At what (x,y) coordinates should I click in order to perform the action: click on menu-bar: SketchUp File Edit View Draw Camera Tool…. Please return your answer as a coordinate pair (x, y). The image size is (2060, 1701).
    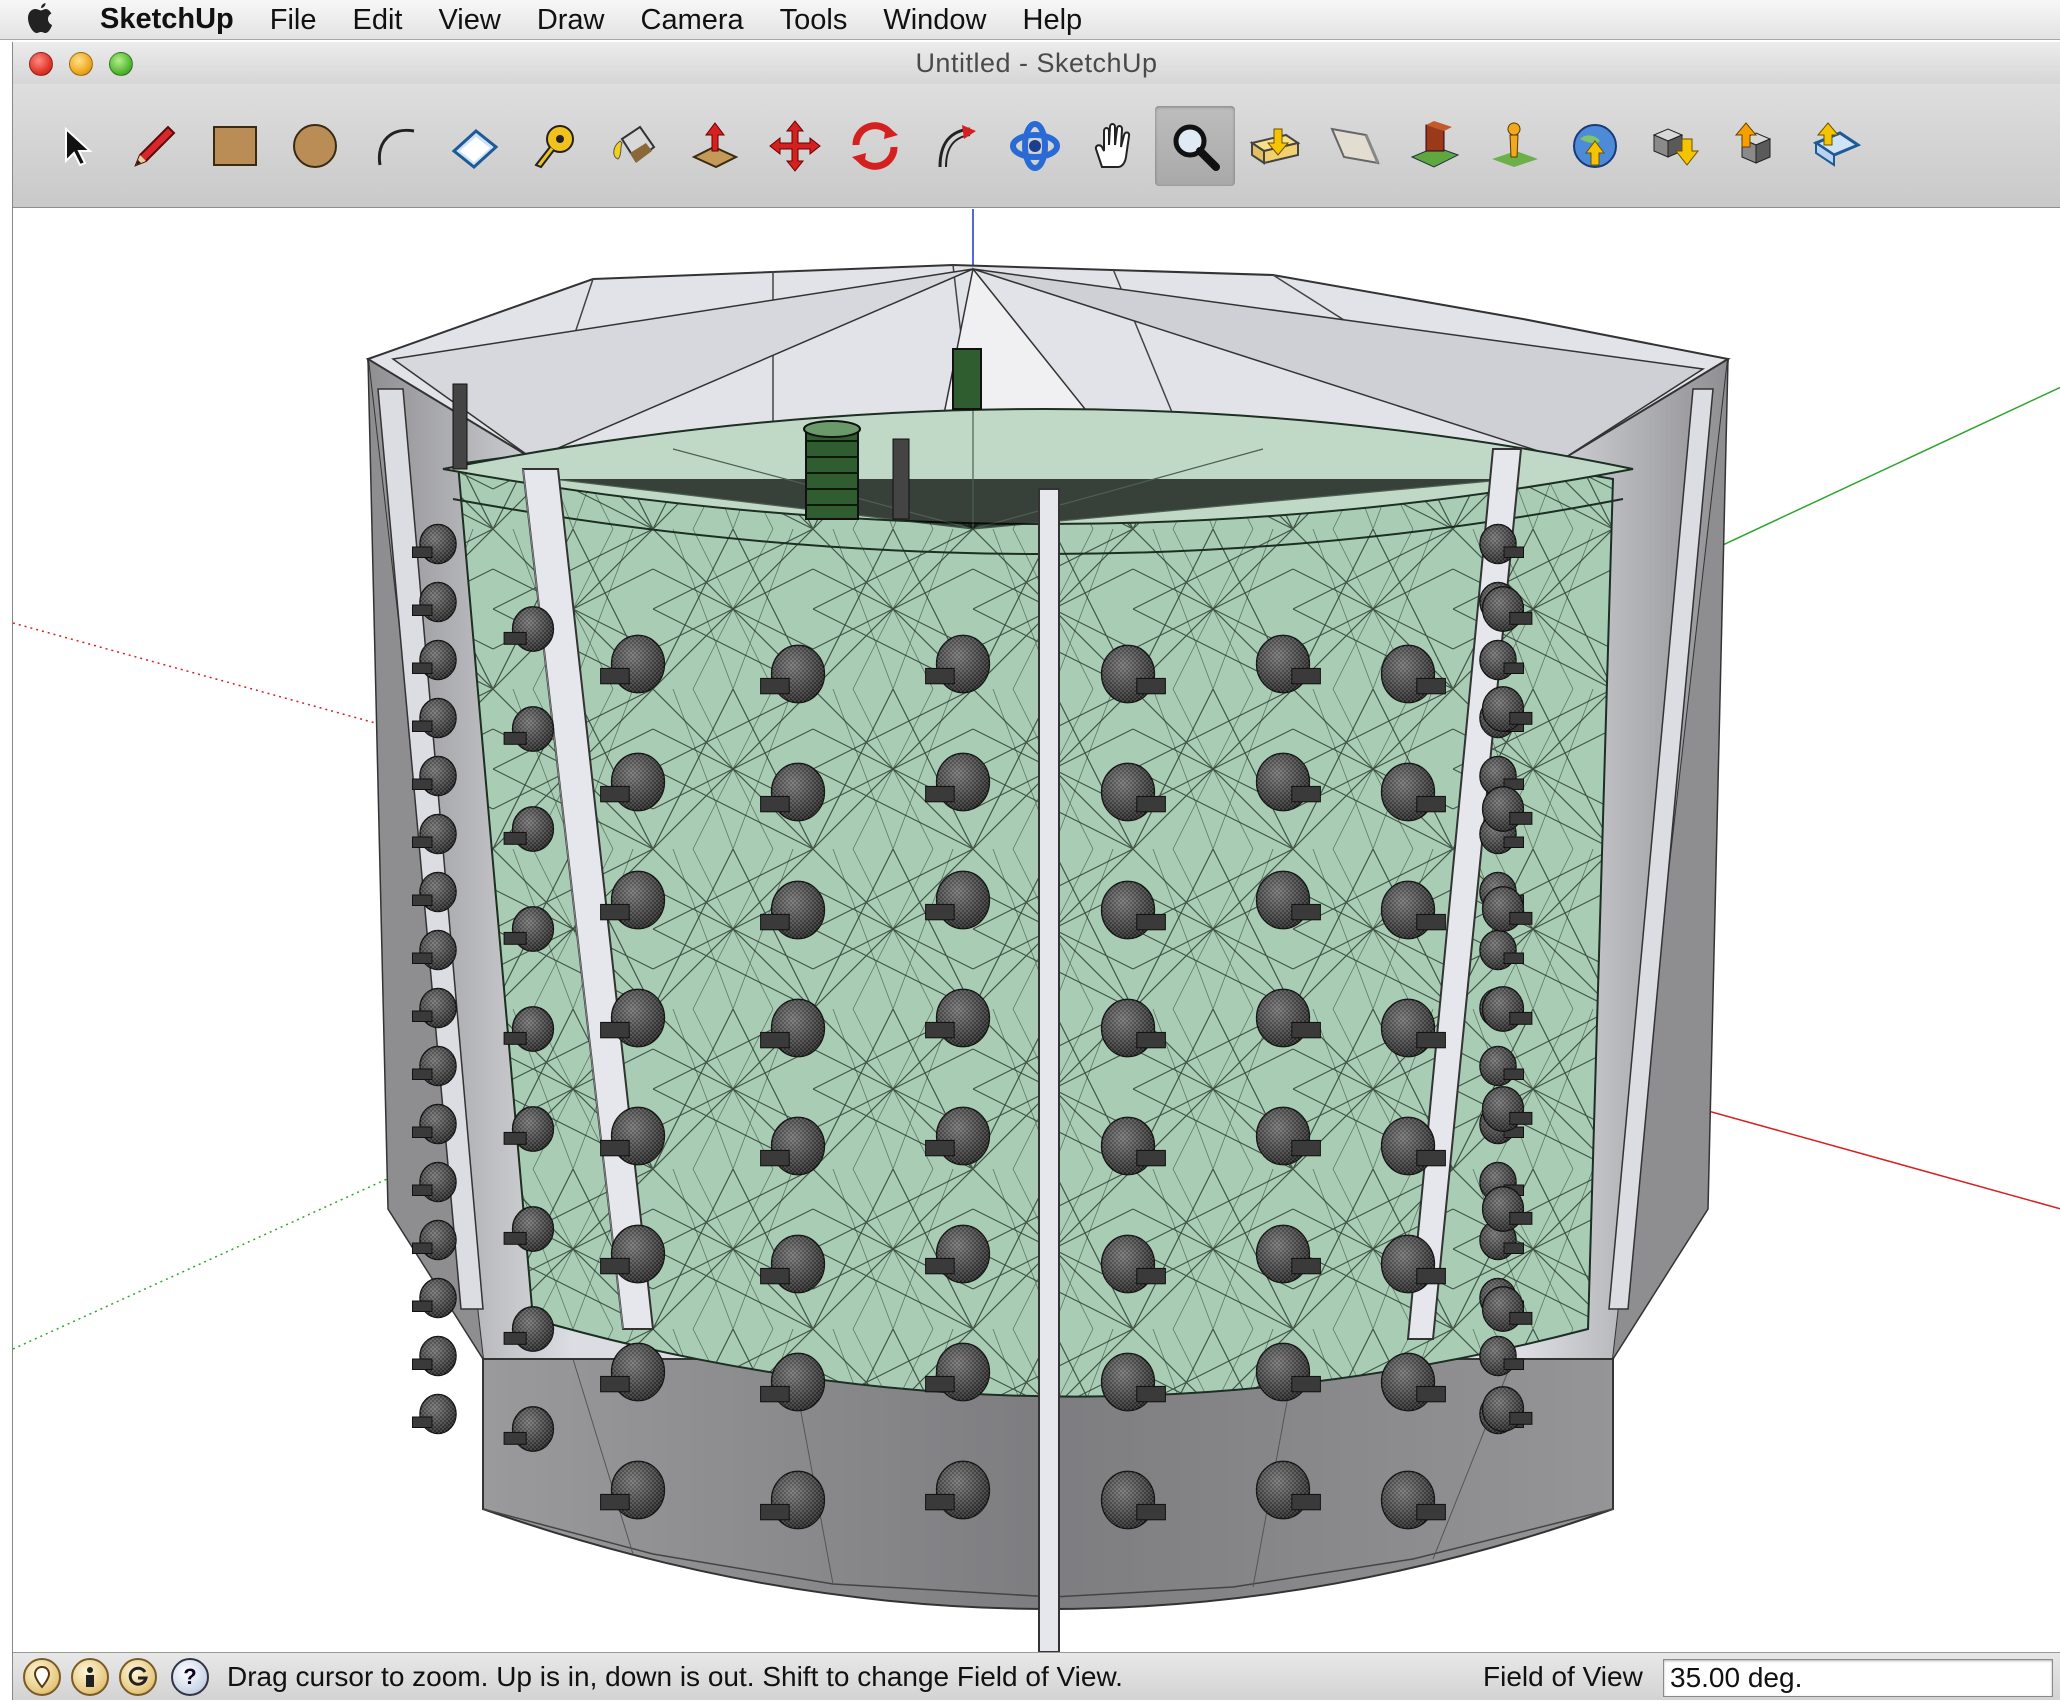
    Looking at the image, I should click on (1030, 20).